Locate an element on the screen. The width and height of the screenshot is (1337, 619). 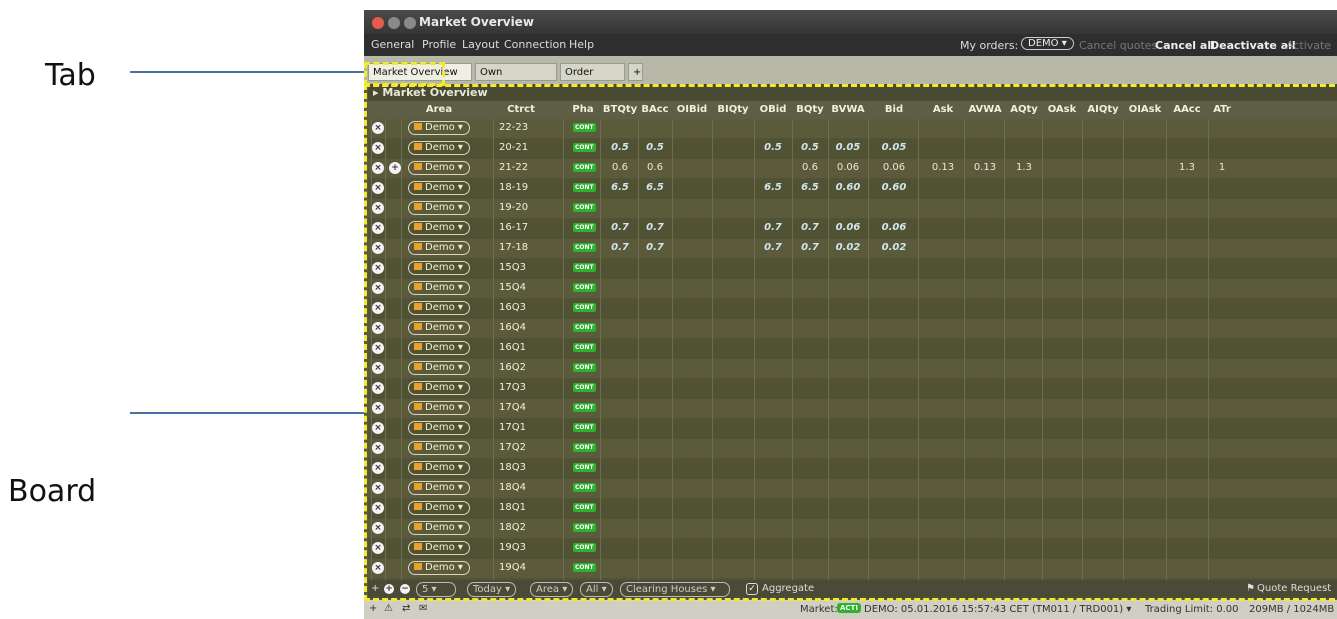
minimize-window-button is located at coordinates (394, 23).